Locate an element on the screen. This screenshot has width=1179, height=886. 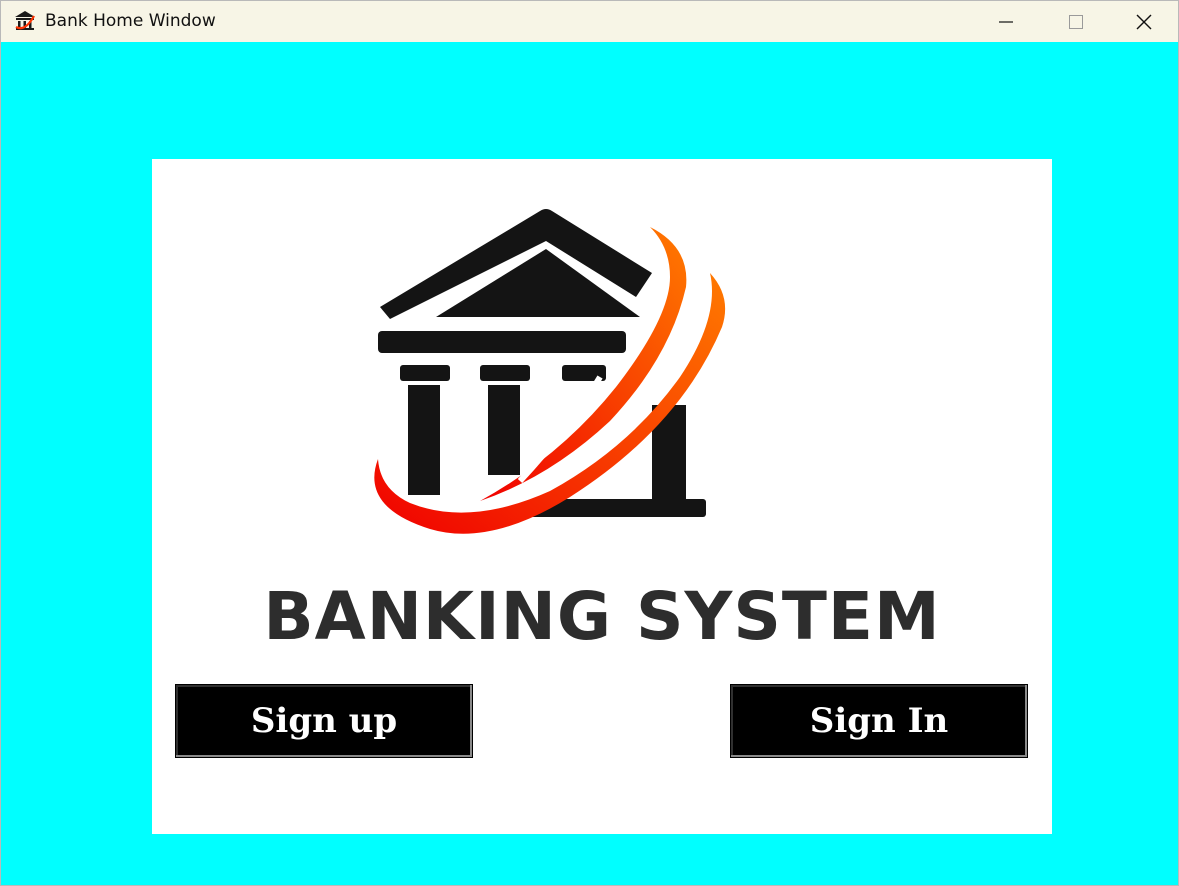
maximize-icon is located at coordinates (1076, 21).